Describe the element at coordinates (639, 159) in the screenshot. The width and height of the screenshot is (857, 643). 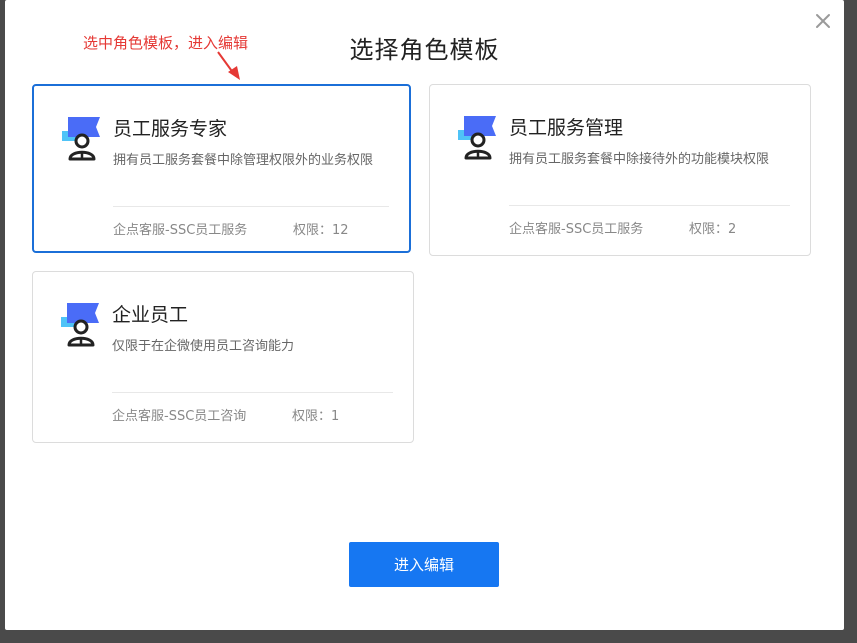
I see `role-description: 拥有员工服务套餐中除接待外的功能模块权限` at that location.